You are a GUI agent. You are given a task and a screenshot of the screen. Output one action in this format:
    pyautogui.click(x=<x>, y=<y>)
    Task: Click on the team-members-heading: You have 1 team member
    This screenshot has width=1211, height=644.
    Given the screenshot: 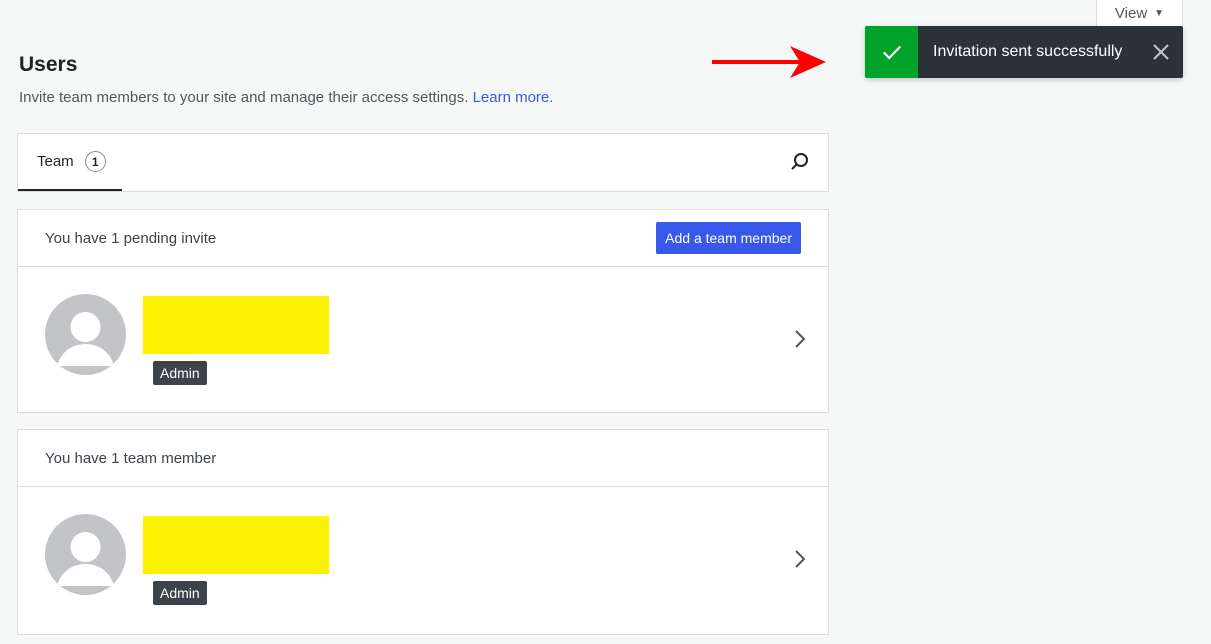 What is the action you would take?
    pyautogui.click(x=131, y=458)
    